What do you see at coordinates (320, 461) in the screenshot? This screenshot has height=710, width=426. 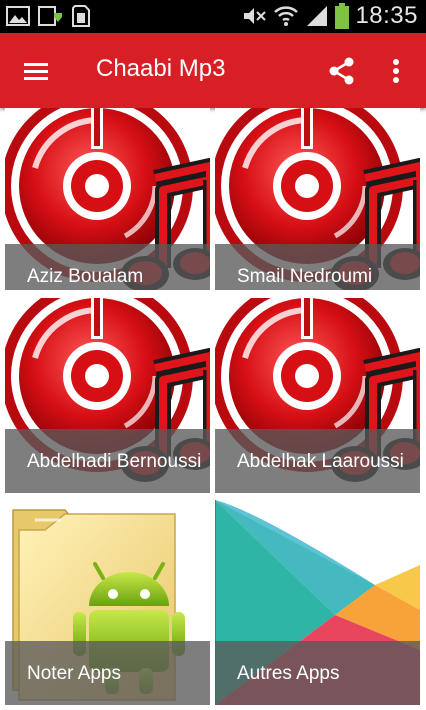 I see `grid-item-label: Abdelhak Laaroussi` at bounding box center [320, 461].